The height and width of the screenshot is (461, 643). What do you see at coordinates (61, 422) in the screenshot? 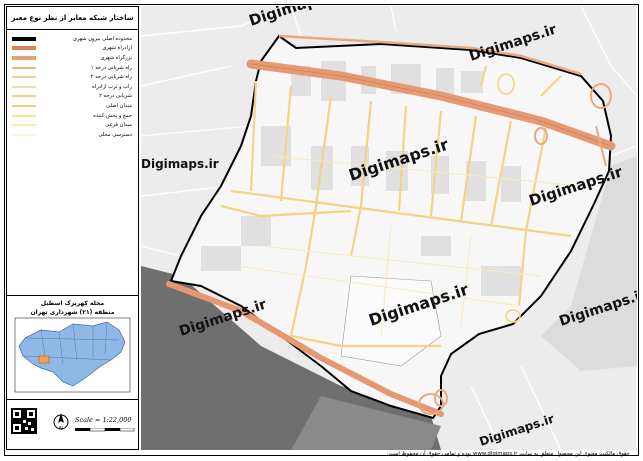
I see `north-arrow-icon: N` at bounding box center [61, 422].